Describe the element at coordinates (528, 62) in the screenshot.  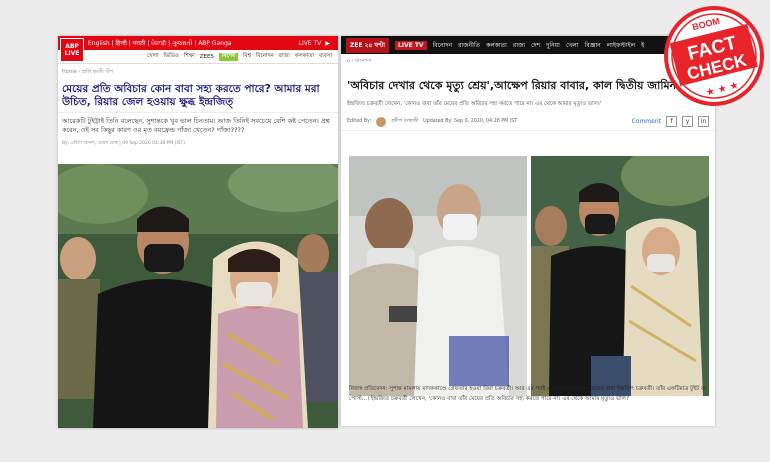
I see `breadcrumb: ⌂ › বিনোদন` at that location.